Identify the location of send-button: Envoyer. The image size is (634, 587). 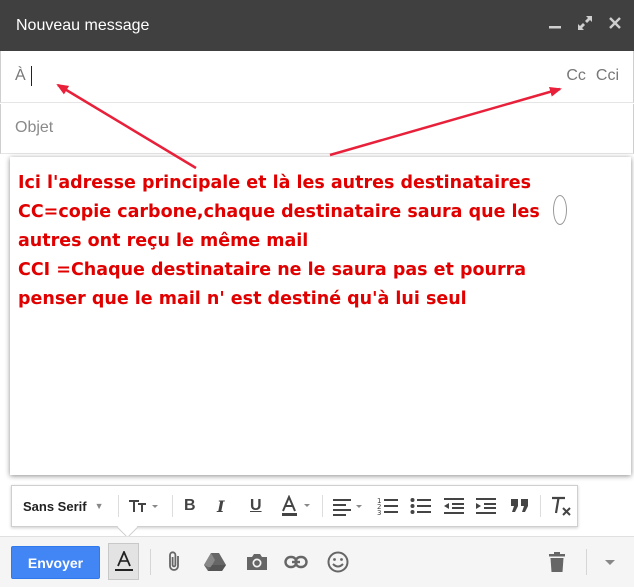
(55, 562).